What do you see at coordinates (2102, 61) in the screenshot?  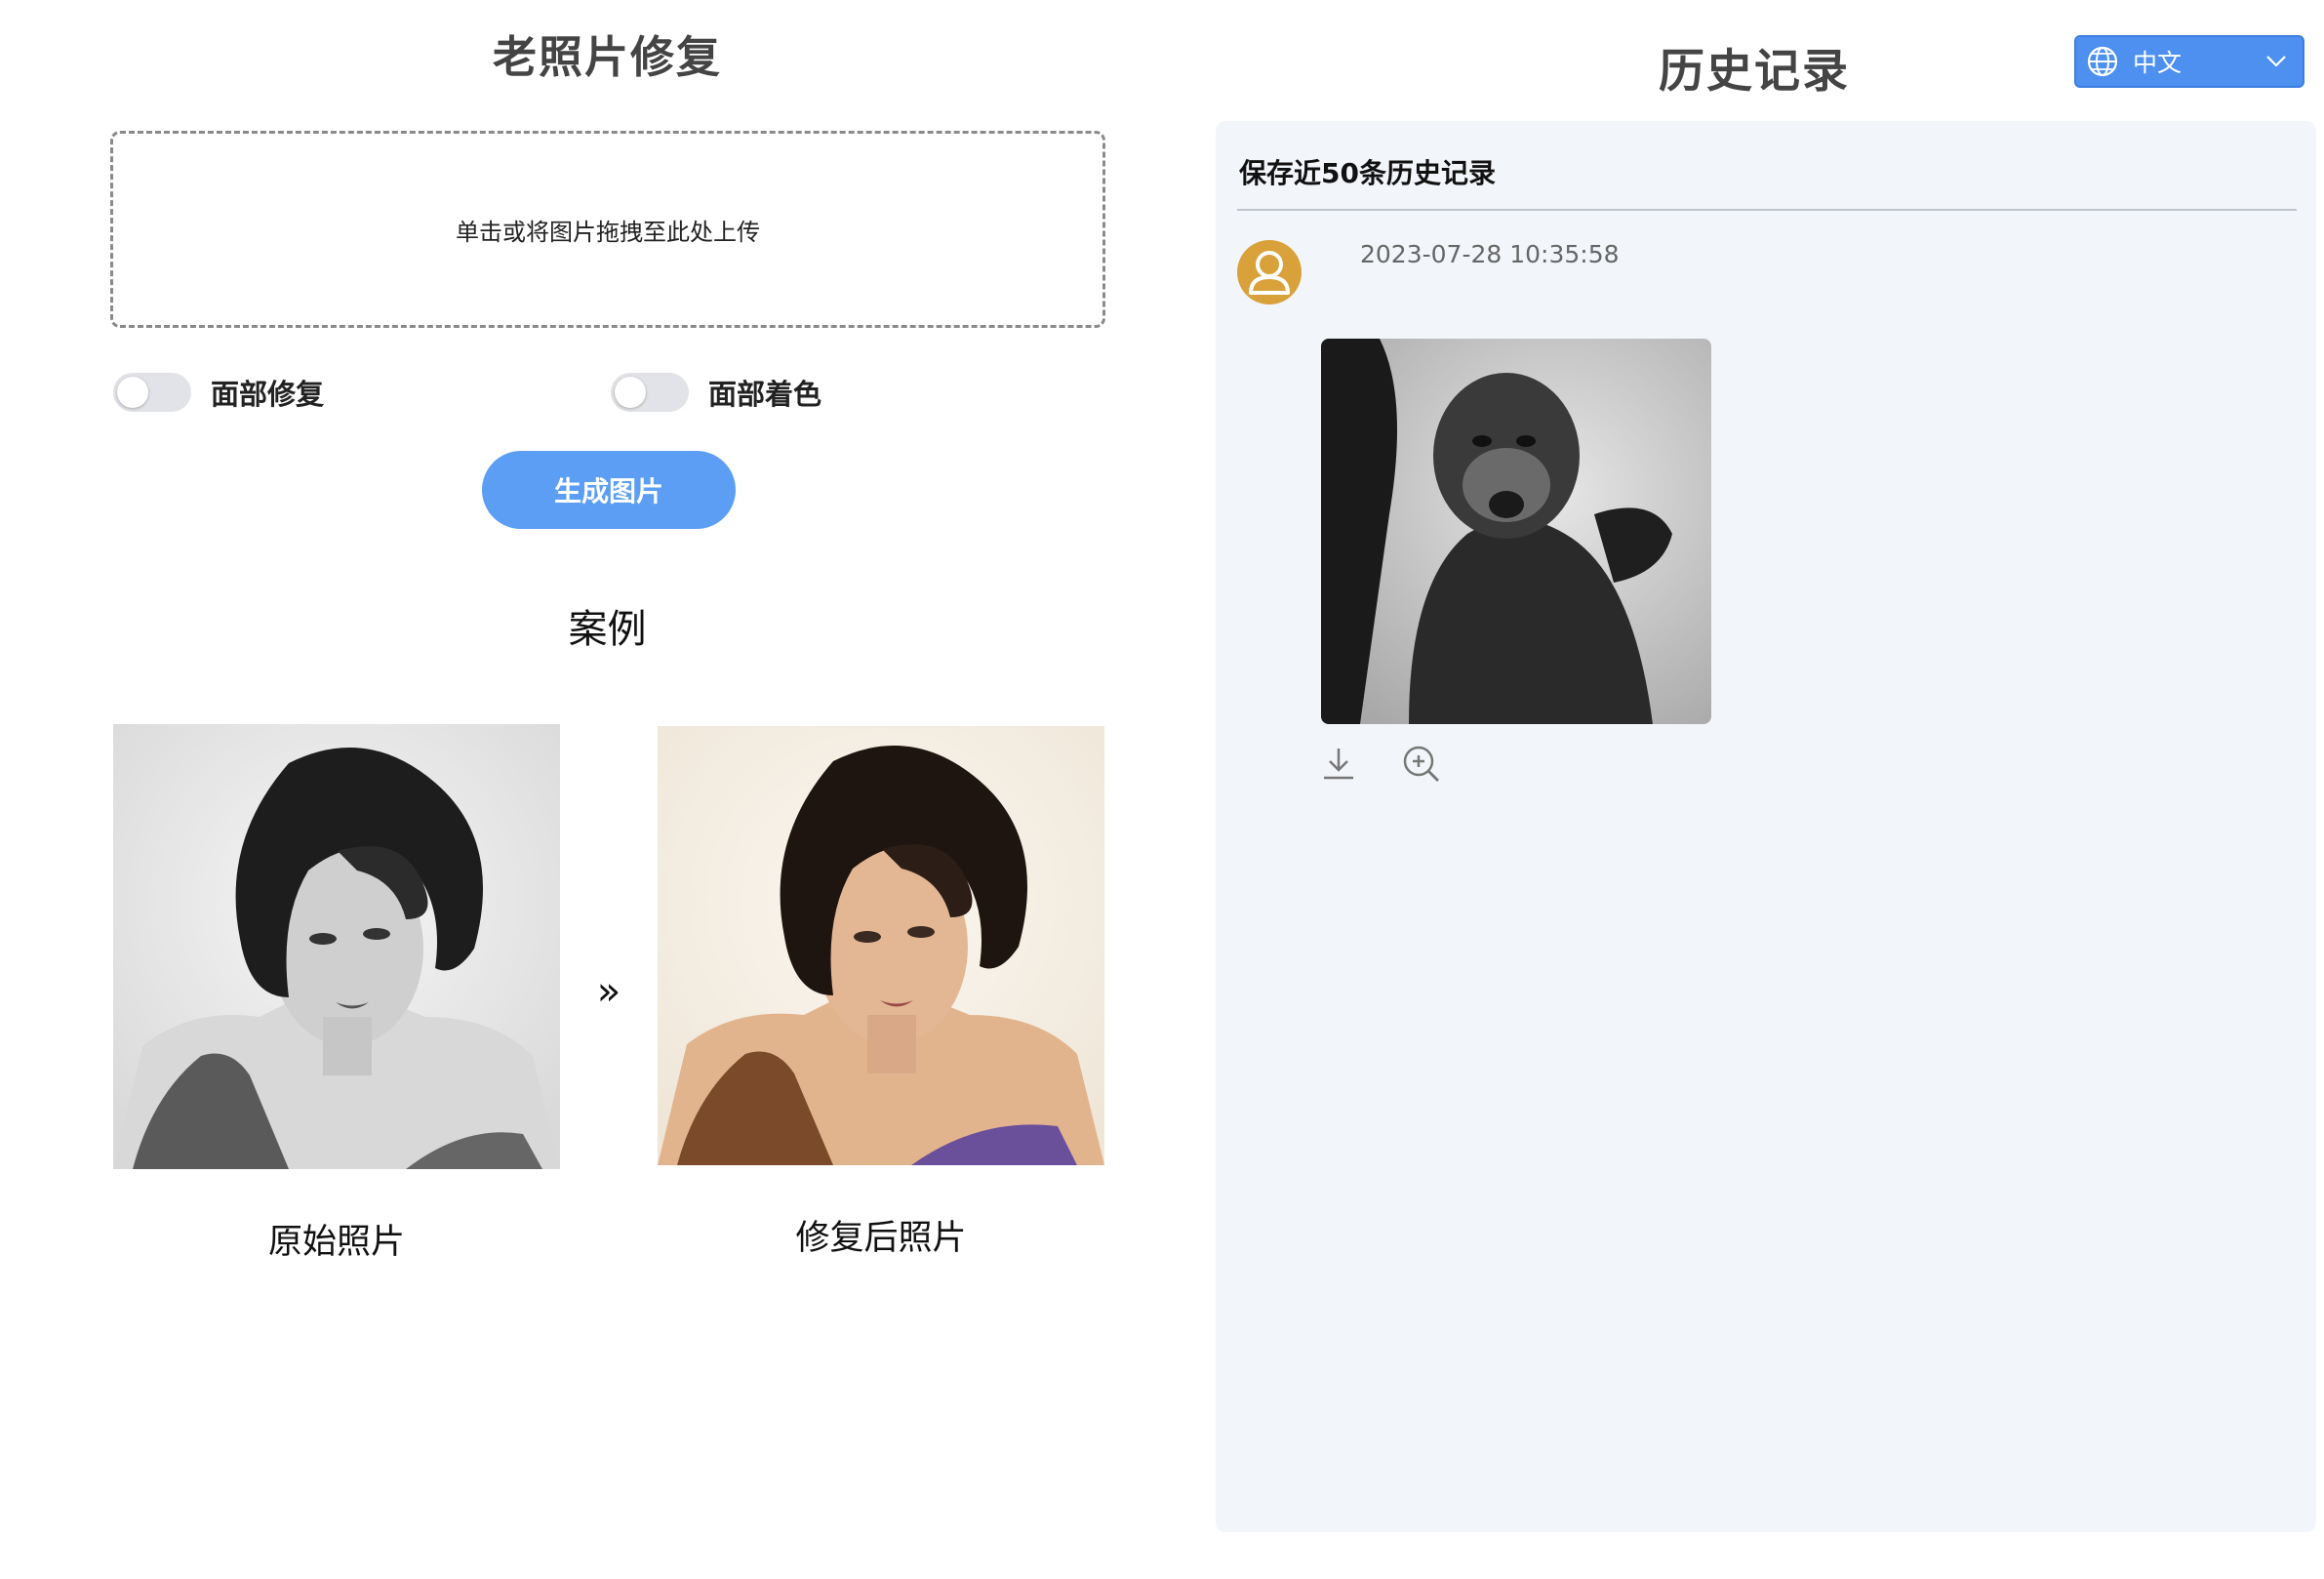 I see `globe-icon` at bounding box center [2102, 61].